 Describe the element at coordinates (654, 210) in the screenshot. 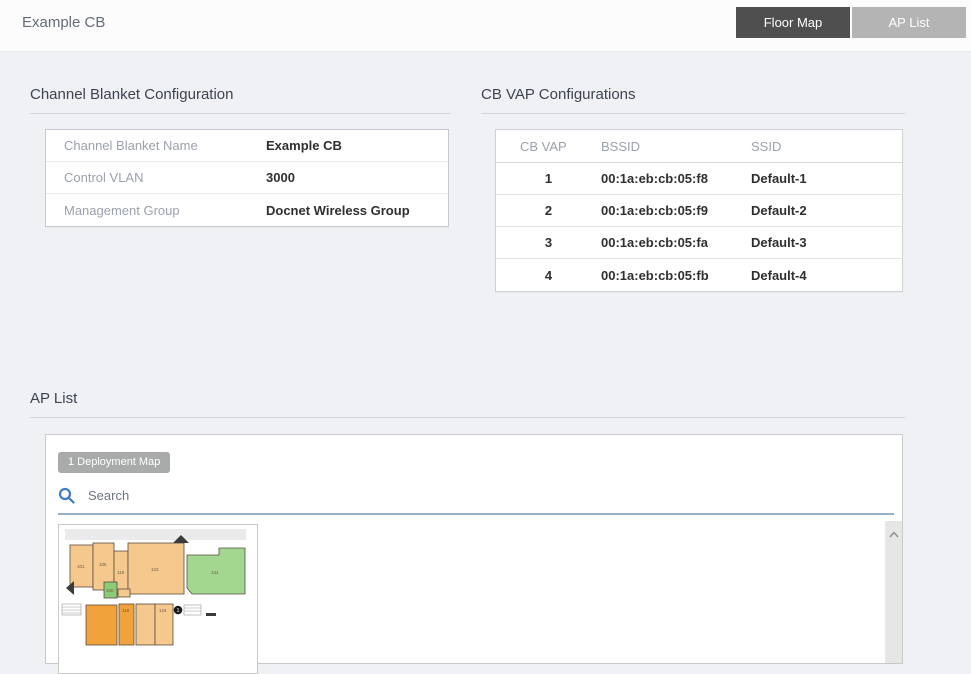

I see `bssid-cell: 00:1a:eb:cb:05:f9` at that location.